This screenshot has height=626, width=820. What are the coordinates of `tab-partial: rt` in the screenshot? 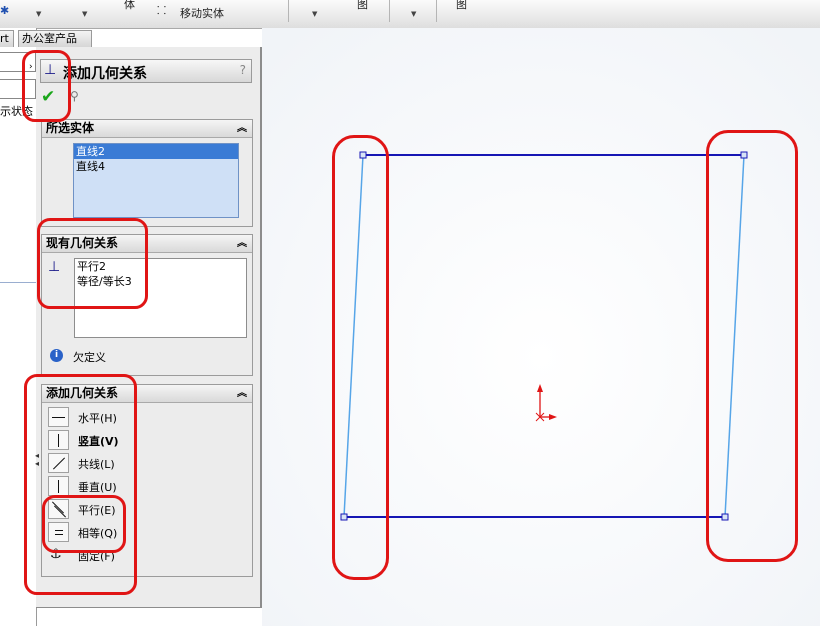 It's located at (7, 38).